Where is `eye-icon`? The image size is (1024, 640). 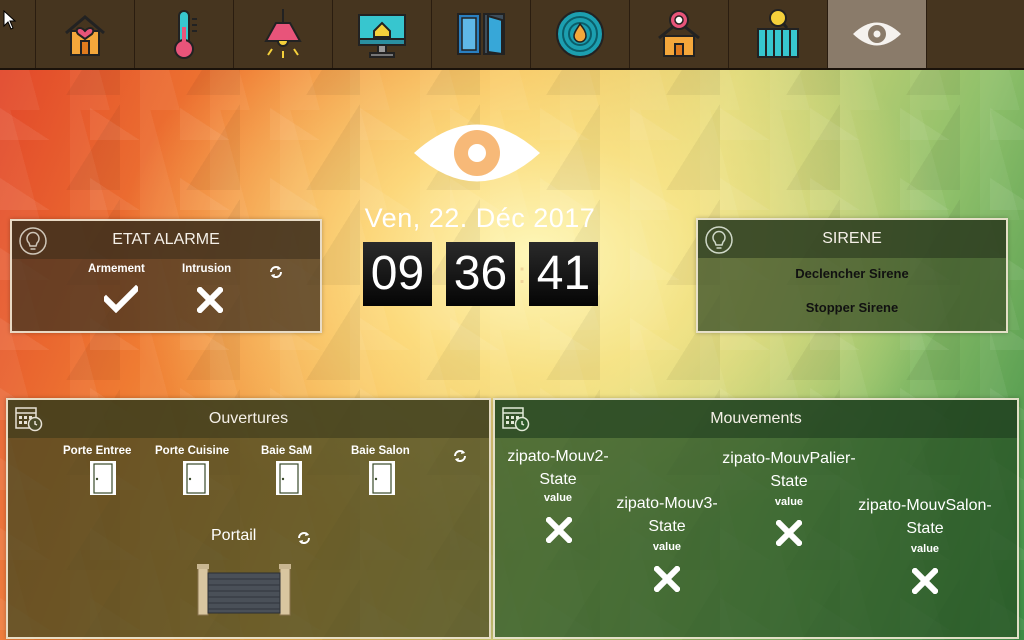 eye-icon is located at coordinates (877, 34).